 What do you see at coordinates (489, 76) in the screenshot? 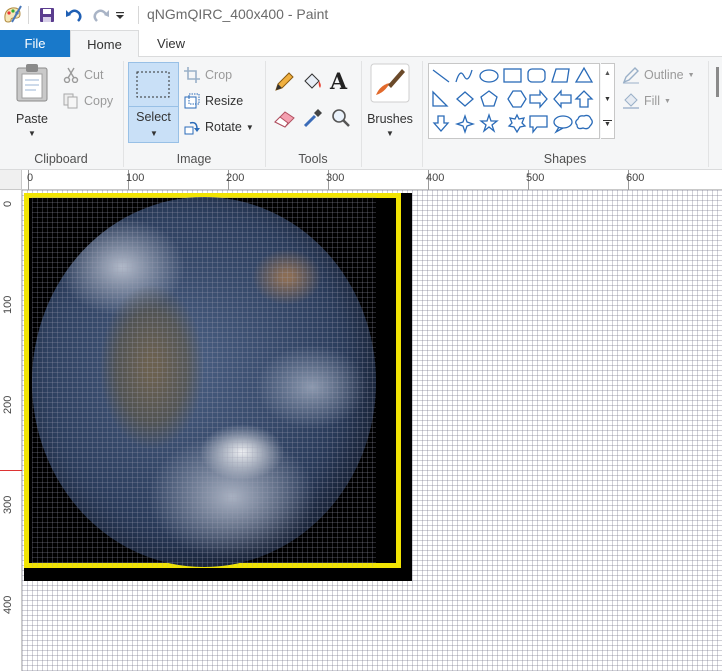
I see `oval-shape-icon` at bounding box center [489, 76].